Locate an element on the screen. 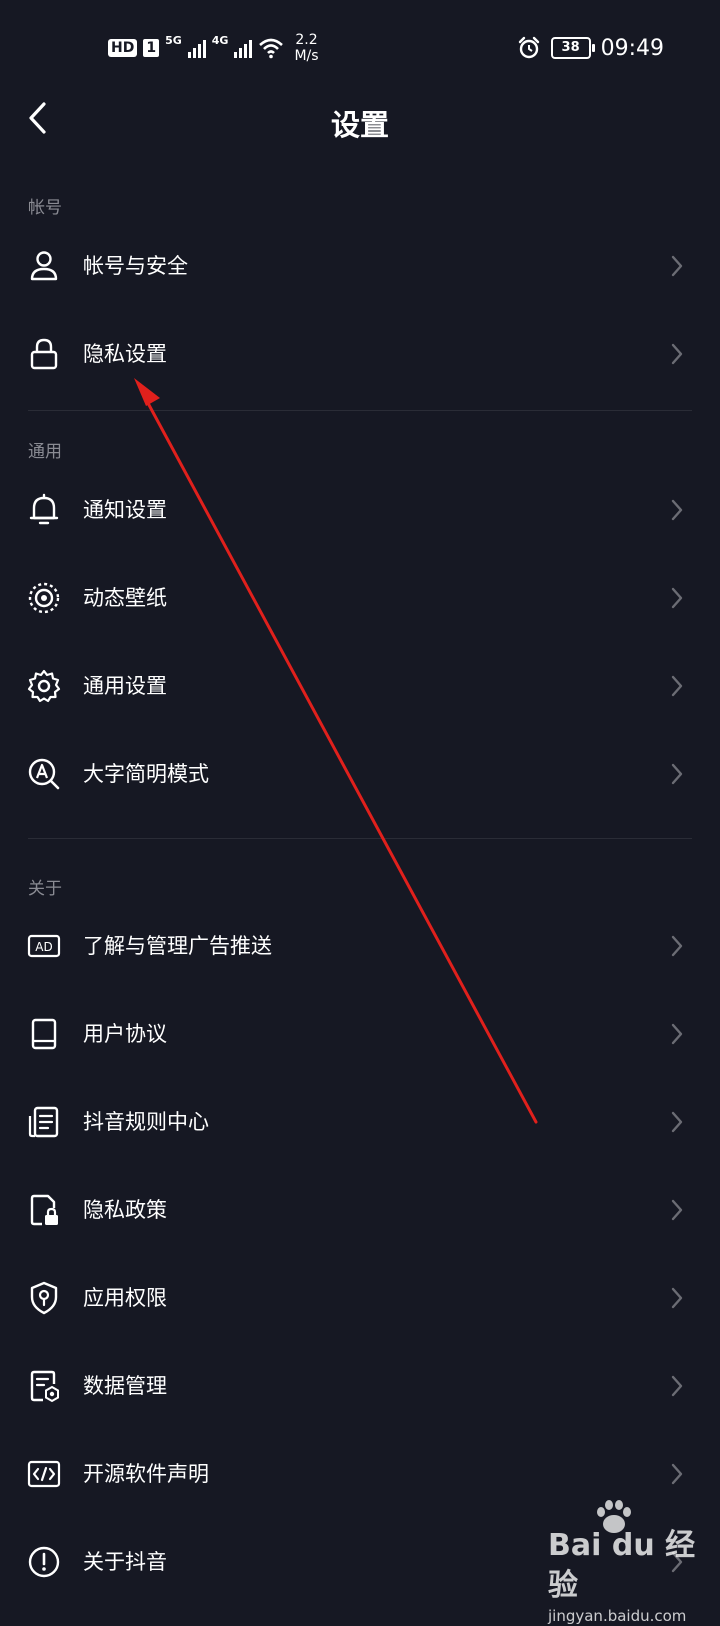  settings-item-label: 隐私设置 is located at coordinates (125, 354).